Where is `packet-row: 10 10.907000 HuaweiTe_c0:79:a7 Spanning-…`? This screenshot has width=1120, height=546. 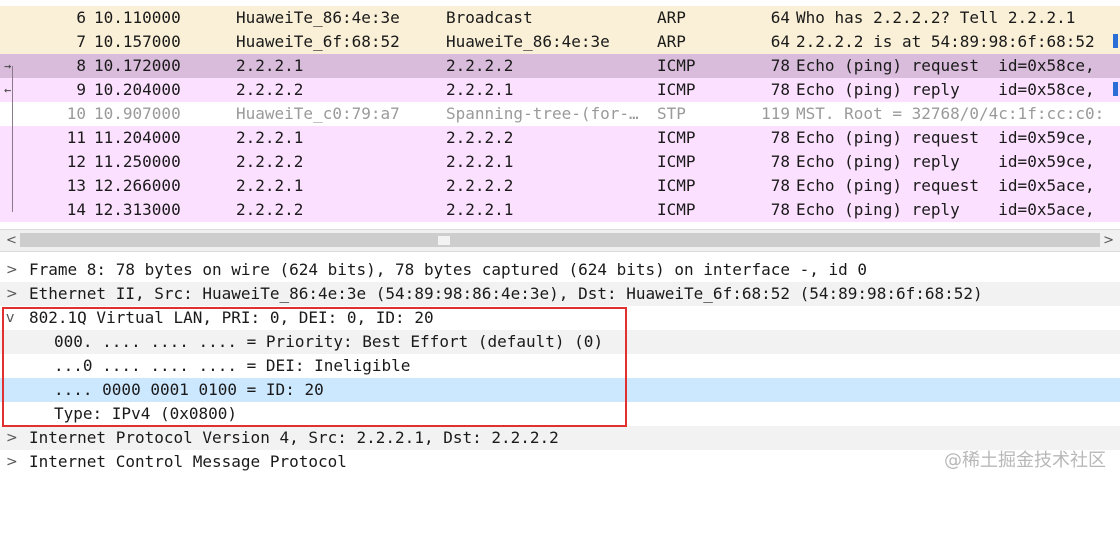 packet-row: 10 10.907000 HuaweiTe_c0:79:a7 Spanning-… is located at coordinates (560, 114).